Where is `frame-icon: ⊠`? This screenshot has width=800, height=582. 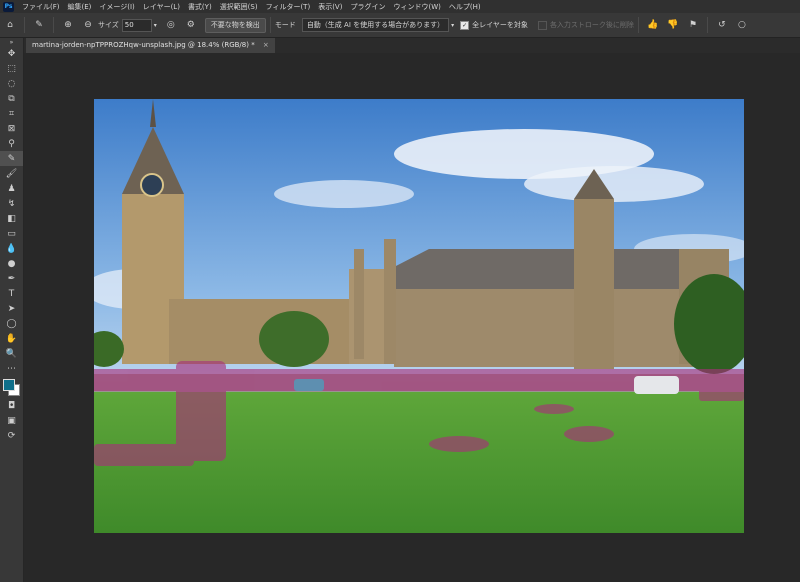
frame-icon: ⊠ is located at coordinates (11, 128).